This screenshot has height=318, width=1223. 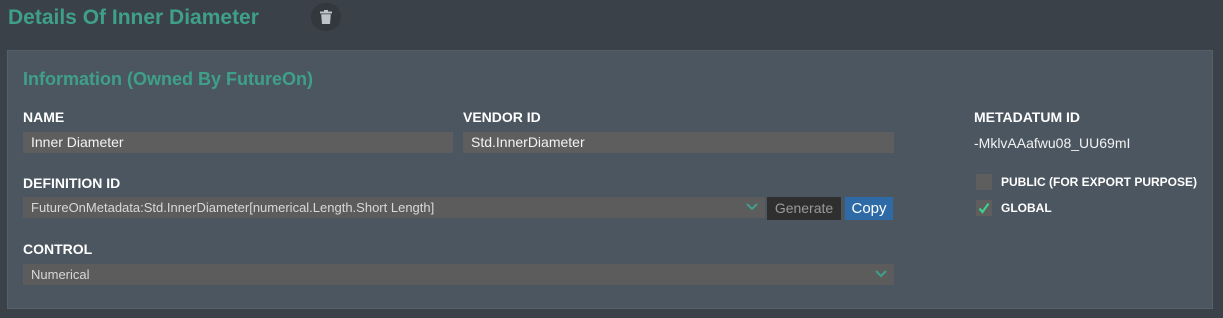 I want to click on control-value: Numerical, so click(x=60, y=274).